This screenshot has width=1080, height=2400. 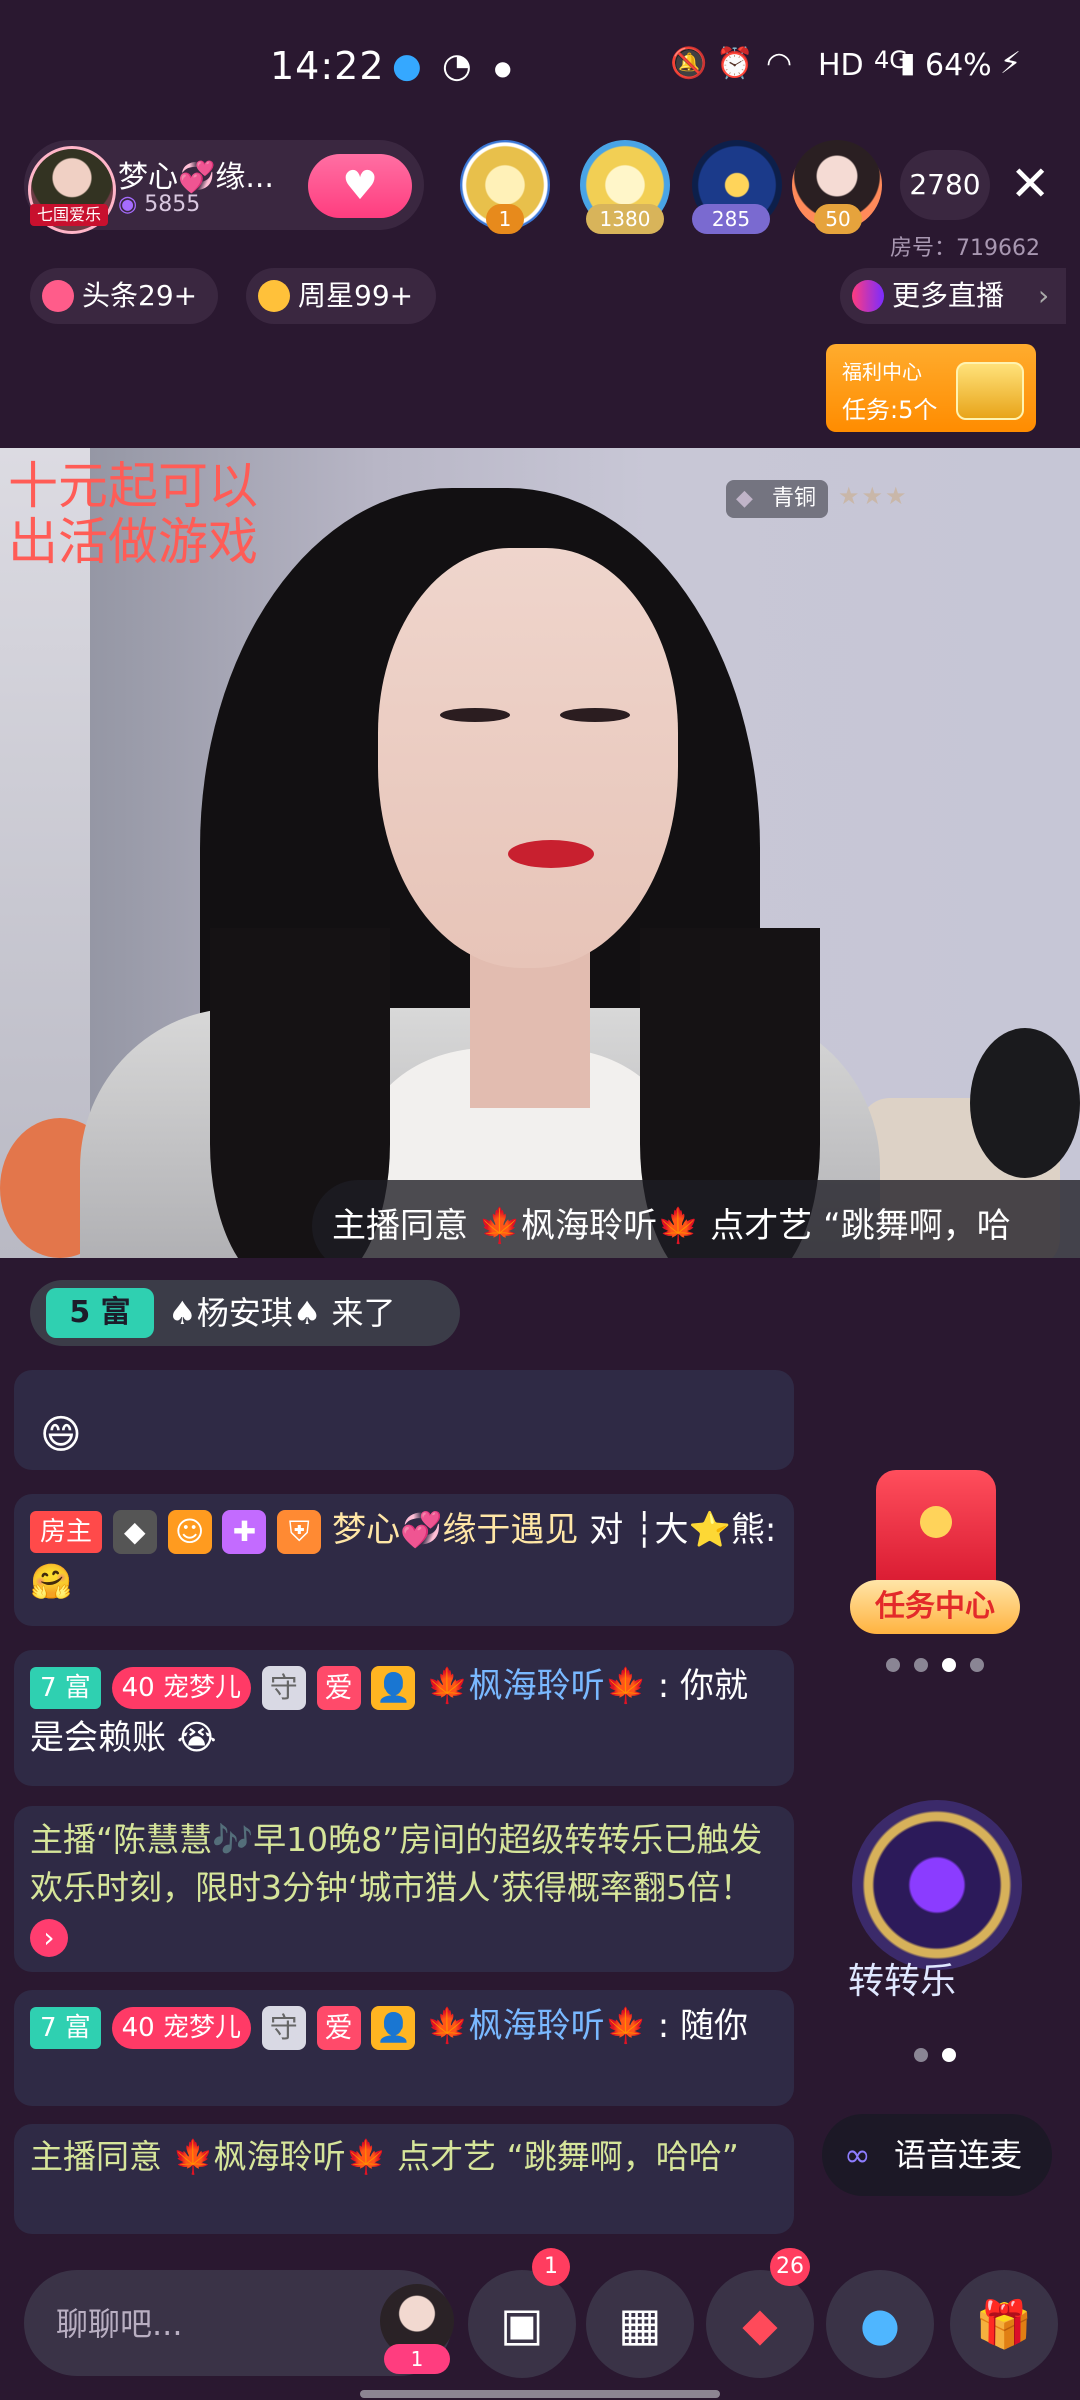 I want to click on top-viewer-4-badge: 50, so click(x=838, y=219).